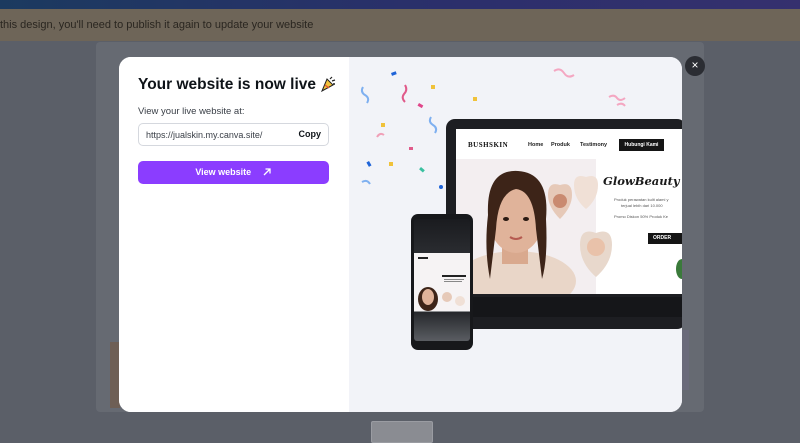 The width and height of the screenshot is (800, 443). Describe the element at coordinates (536, 145) in the screenshot. I see `preview-nav-home: Home` at that location.